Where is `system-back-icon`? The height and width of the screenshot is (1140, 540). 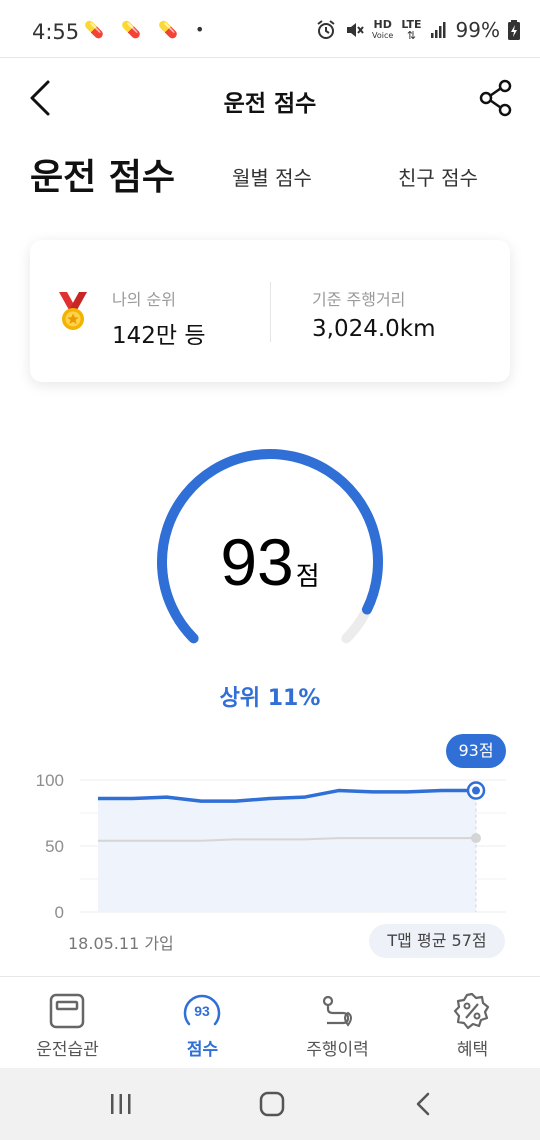
system-back-icon is located at coordinates (424, 1104).